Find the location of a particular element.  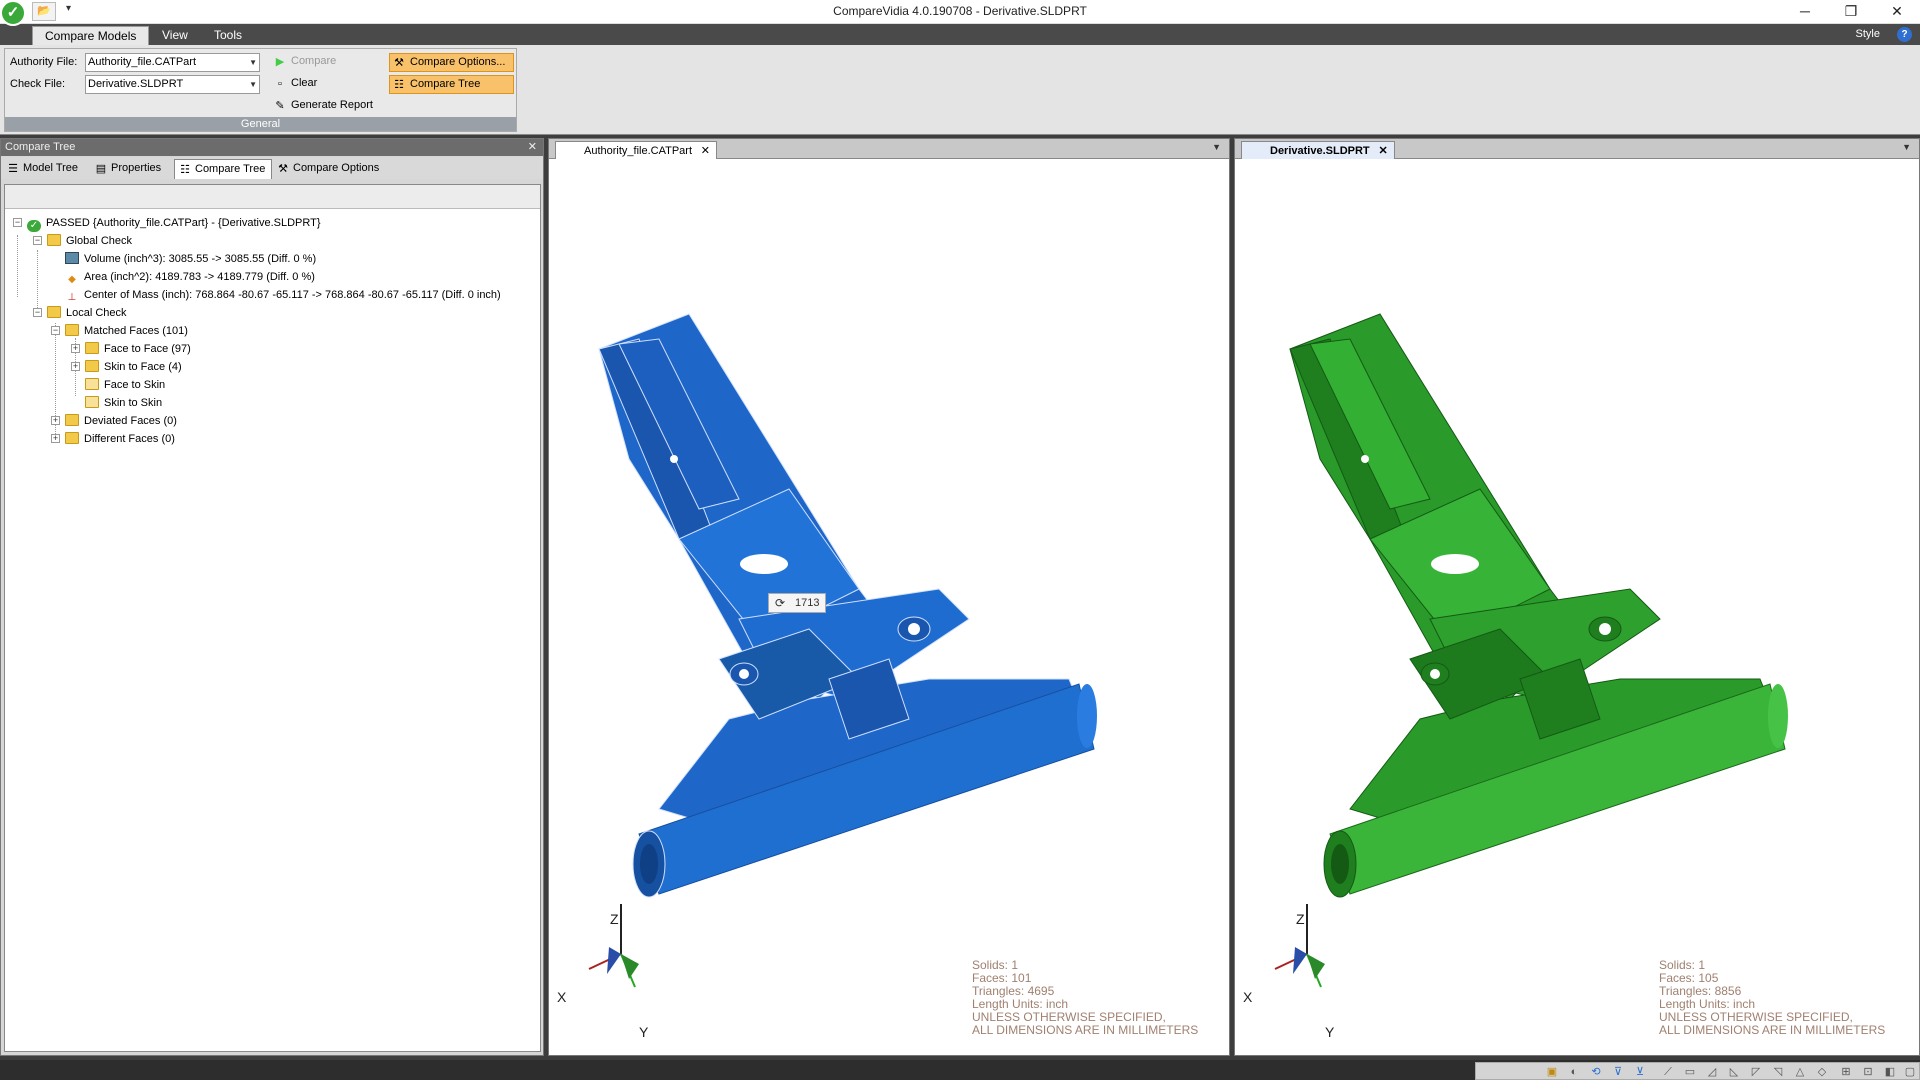

compare-tree-button: ☷ Compare Tree is located at coordinates (451, 84).